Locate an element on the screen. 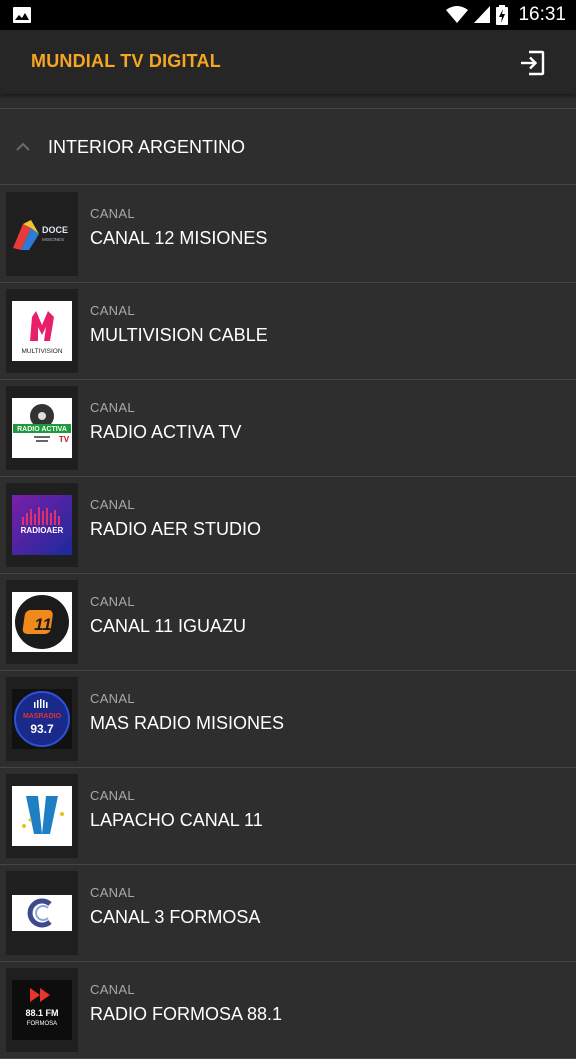  battery-charging-icon is located at coordinates (502, 15).